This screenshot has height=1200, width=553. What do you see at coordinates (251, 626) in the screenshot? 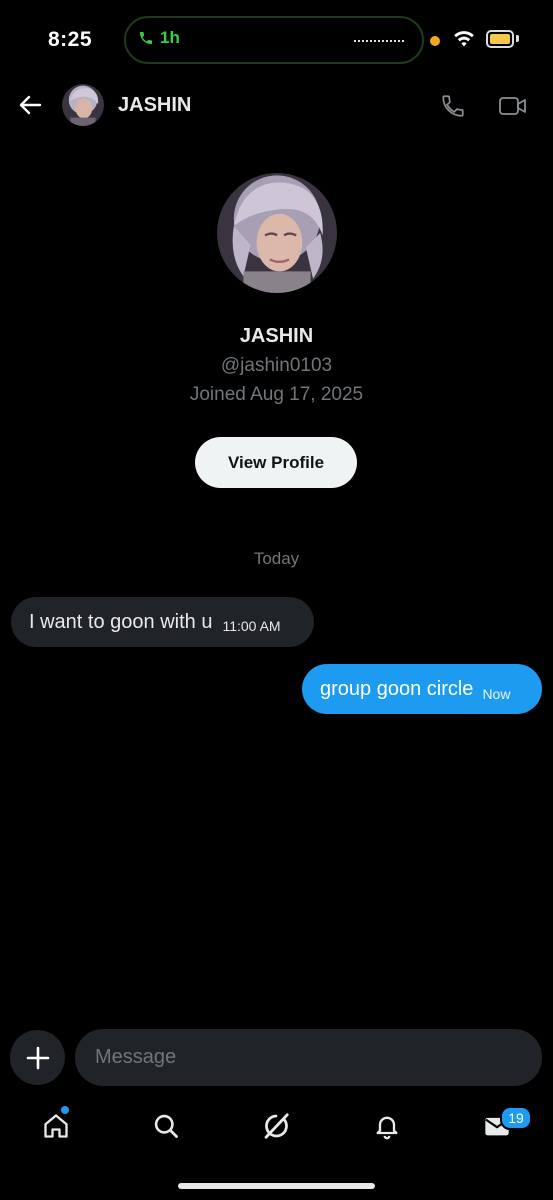
I see `message-time: 11:00 AM` at bounding box center [251, 626].